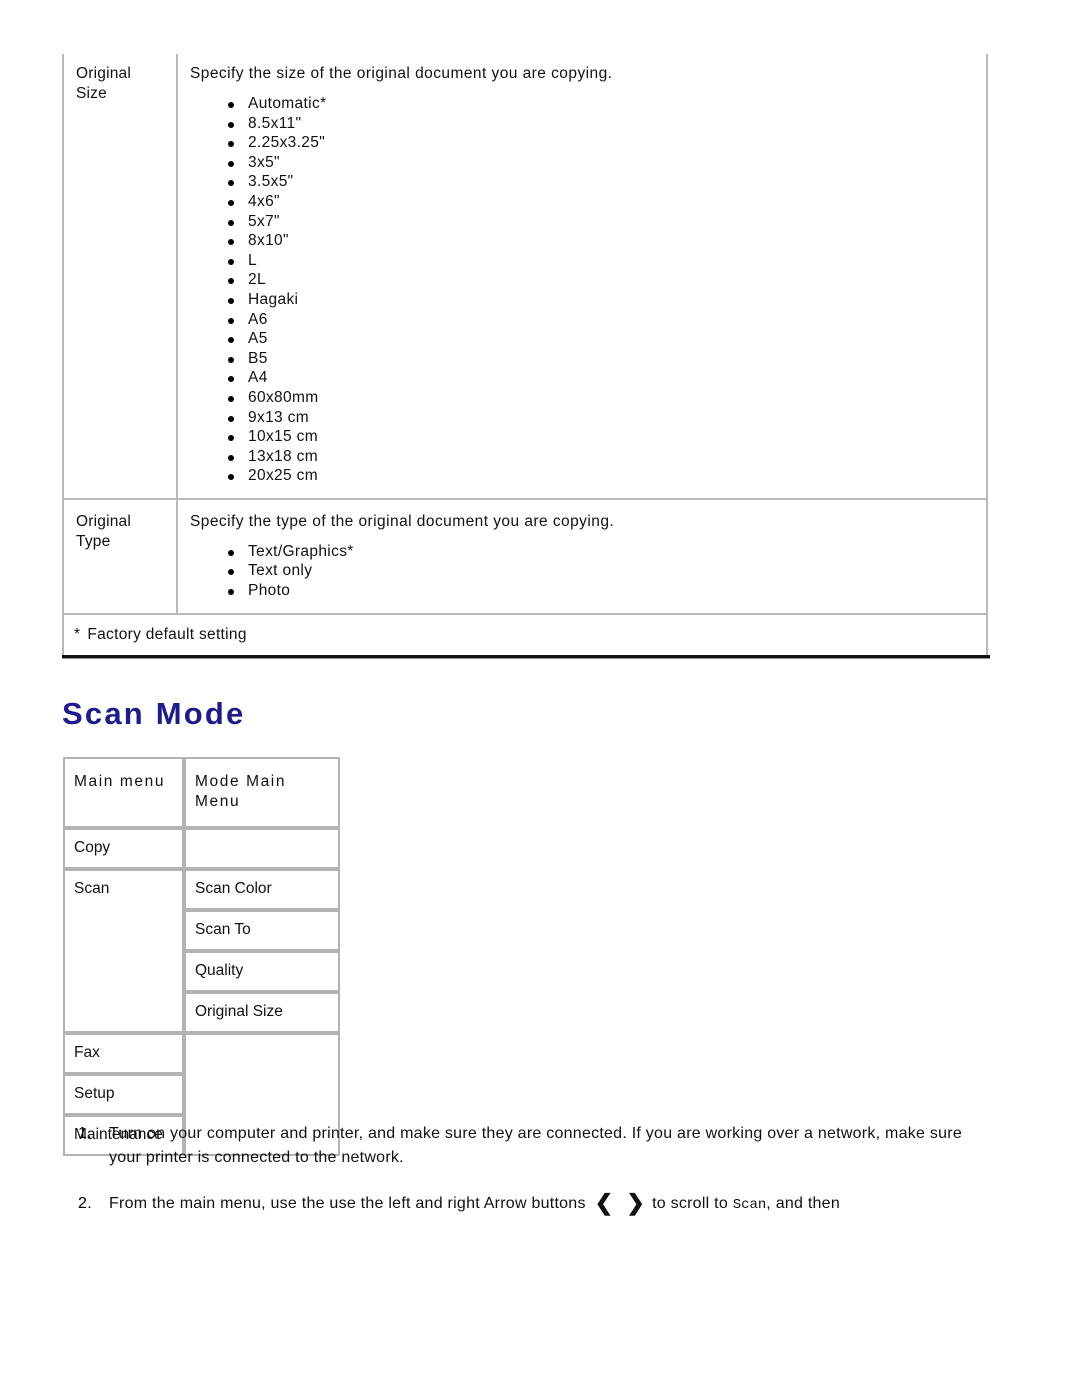 The height and width of the screenshot is (1397, 1080). I want to click on setting-label-original-size: Original Size, so click(120, 277).